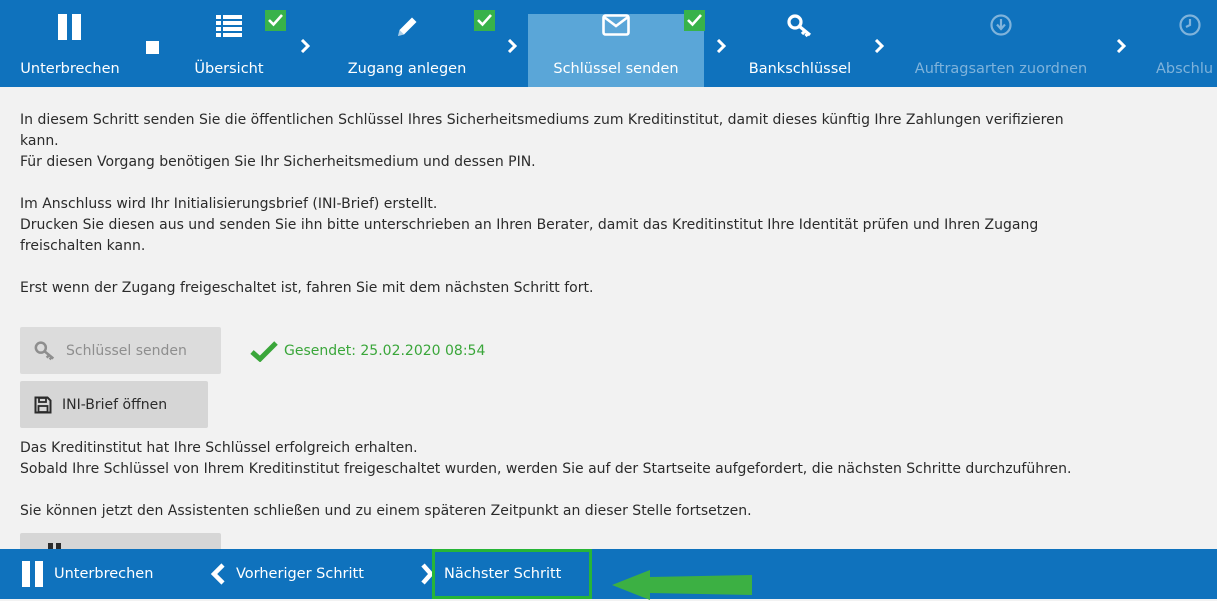 The height and width of the screenshot is (601, 1217). What do you see at coordinates (229, 28) in the screenshot?
I see `list-icon` at bounding box center [229, 28].